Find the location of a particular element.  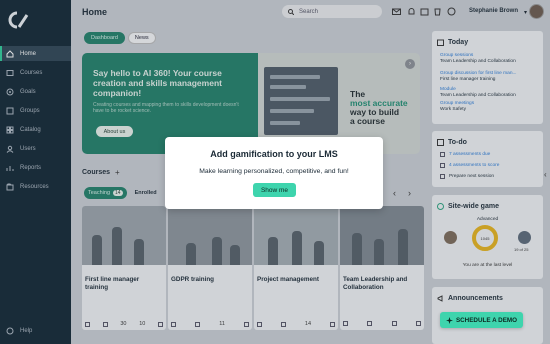

sparkle-icon is located at coordinates (449, 320).